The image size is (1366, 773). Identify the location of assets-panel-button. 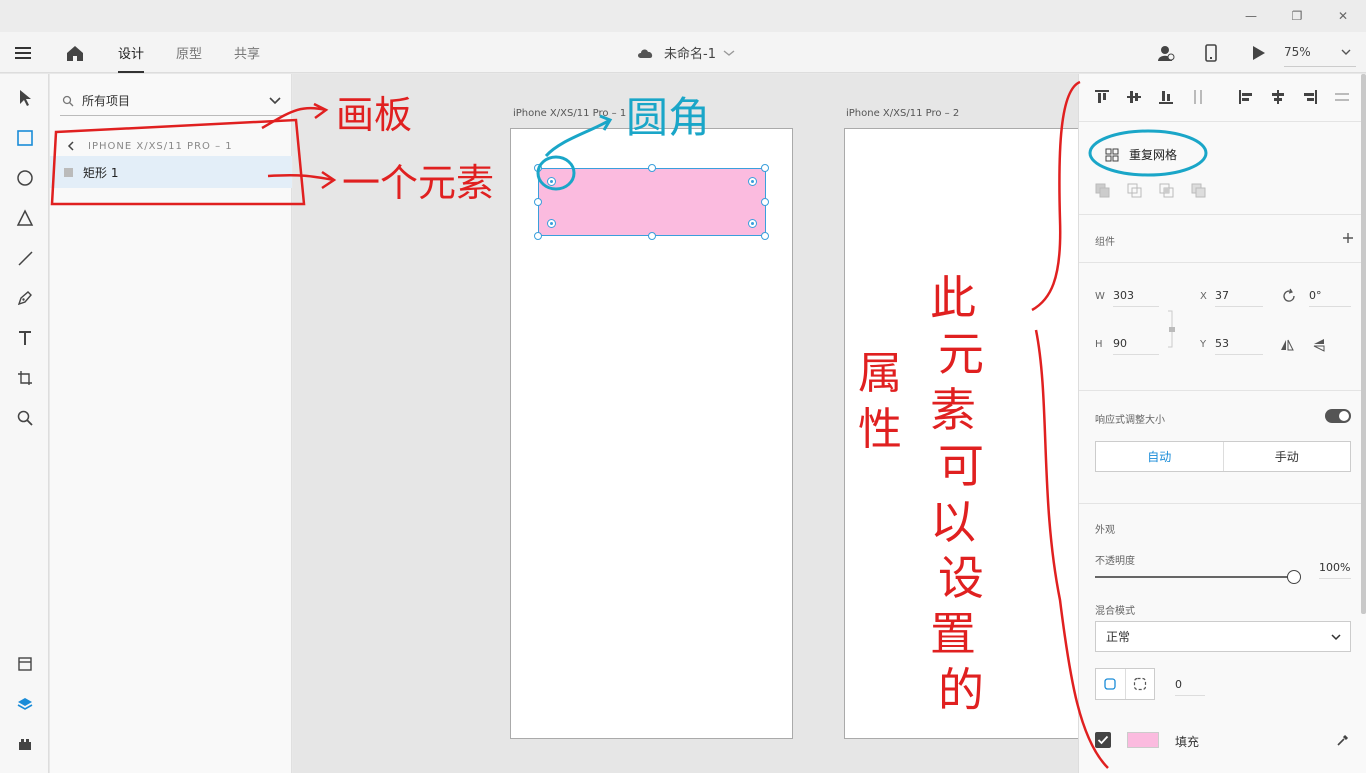
(24, 664).